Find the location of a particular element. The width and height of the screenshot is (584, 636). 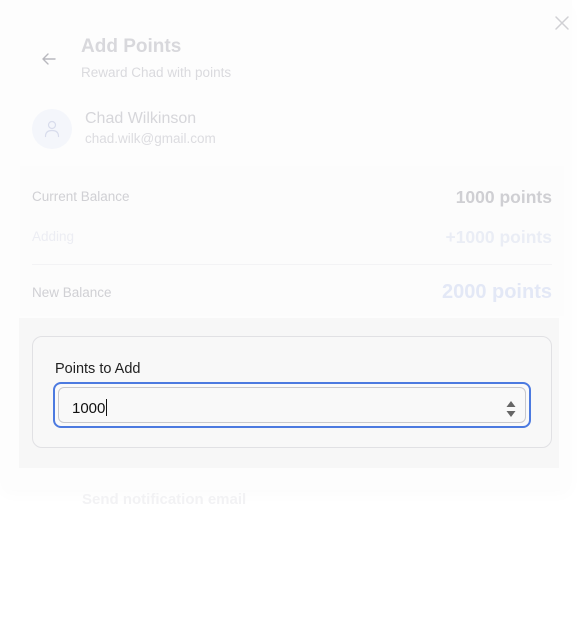

user-icon is located at coordinates (52, 129).